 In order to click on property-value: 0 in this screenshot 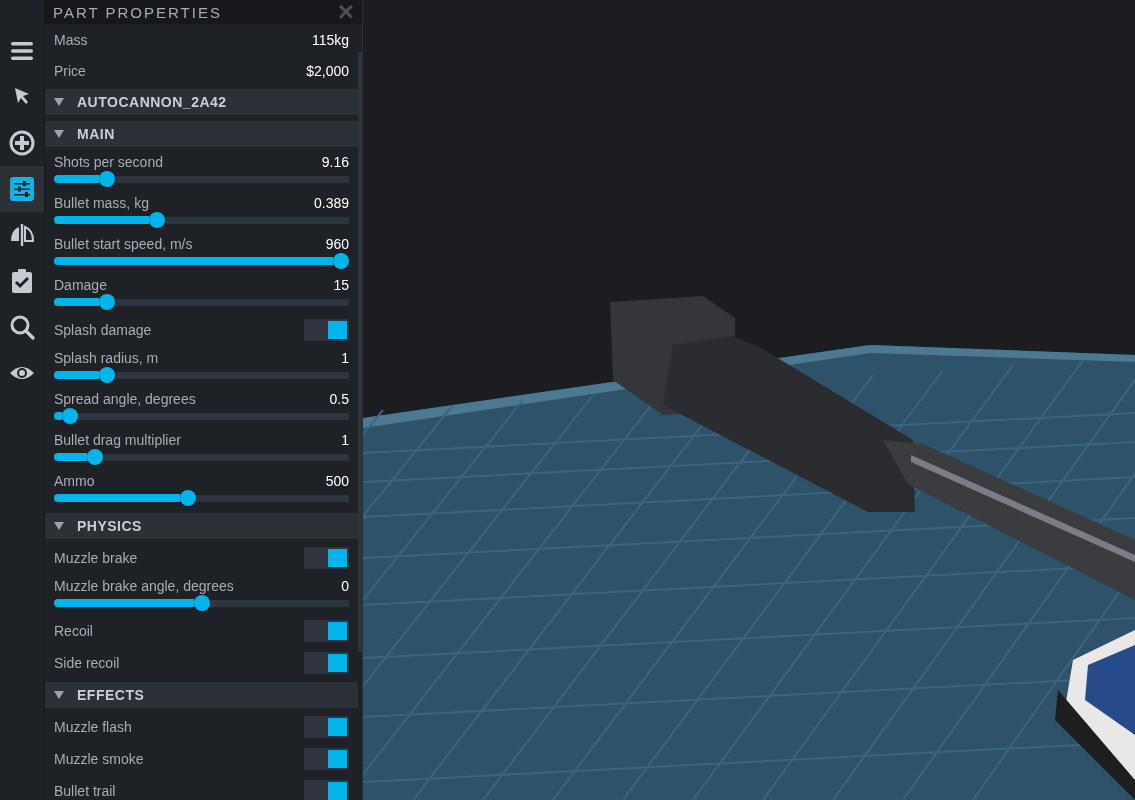, I will do `click(345, 586)`.